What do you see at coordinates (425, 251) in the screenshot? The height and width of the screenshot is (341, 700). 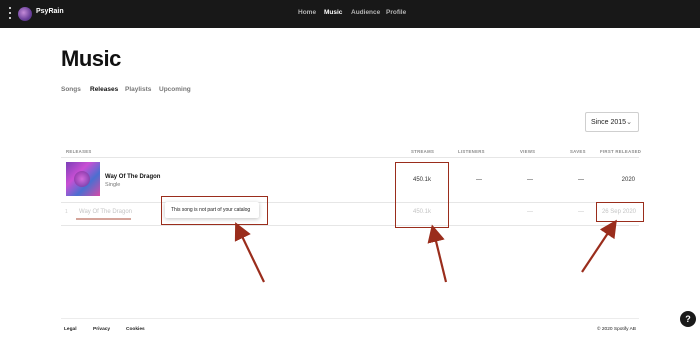 I see `annotation-arrows` at bounding box center [425, 251].